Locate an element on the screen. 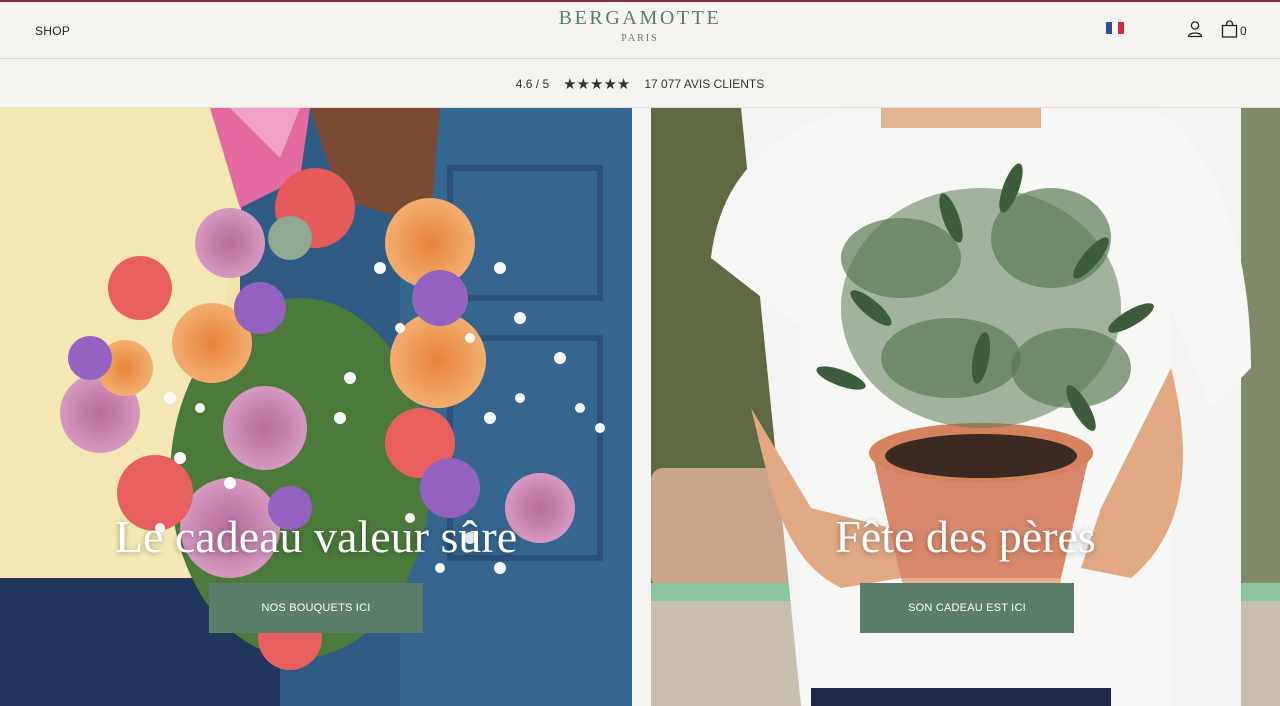  rating-bar: 4.6 / 5 ★★★★★ 17 077 AVIS CLIENTS is located at coordinates (640, 84).